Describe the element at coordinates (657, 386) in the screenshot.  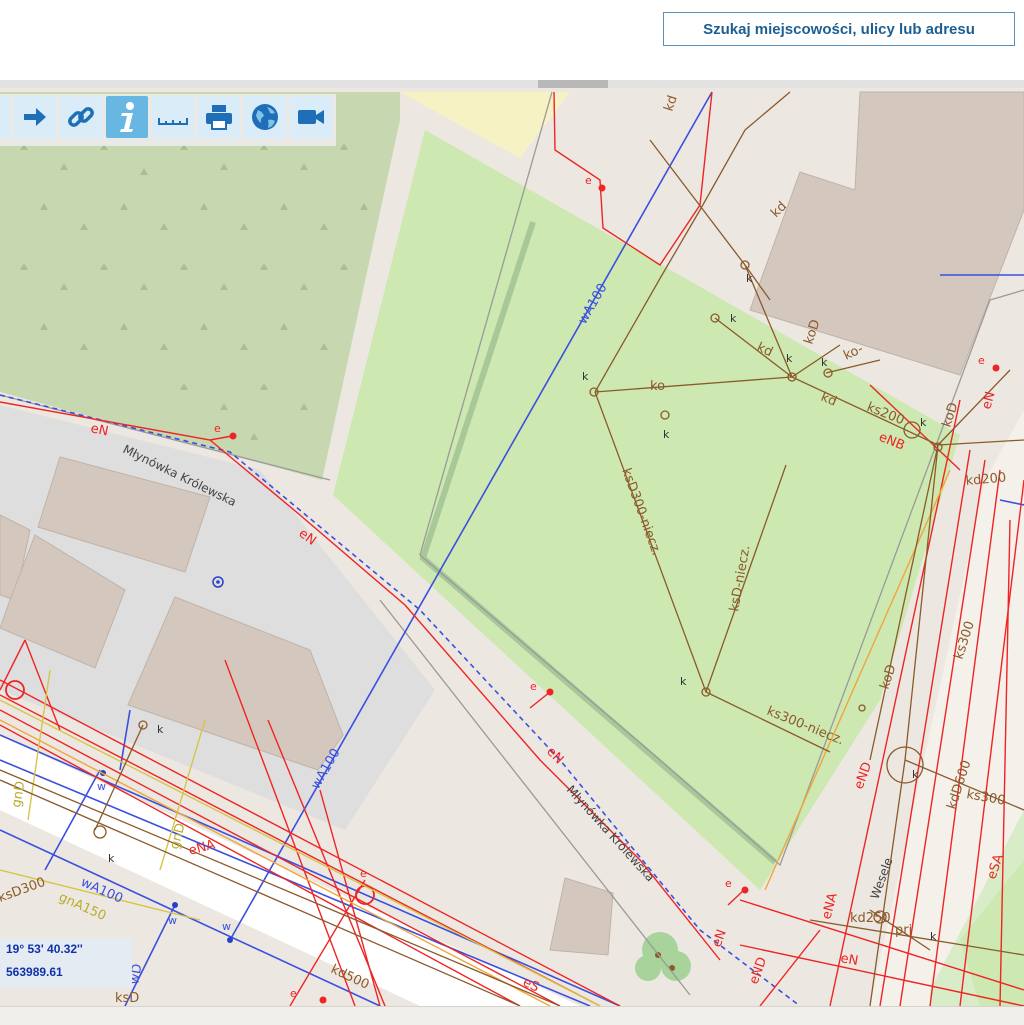
I see `sewer-label: ko` at that location.